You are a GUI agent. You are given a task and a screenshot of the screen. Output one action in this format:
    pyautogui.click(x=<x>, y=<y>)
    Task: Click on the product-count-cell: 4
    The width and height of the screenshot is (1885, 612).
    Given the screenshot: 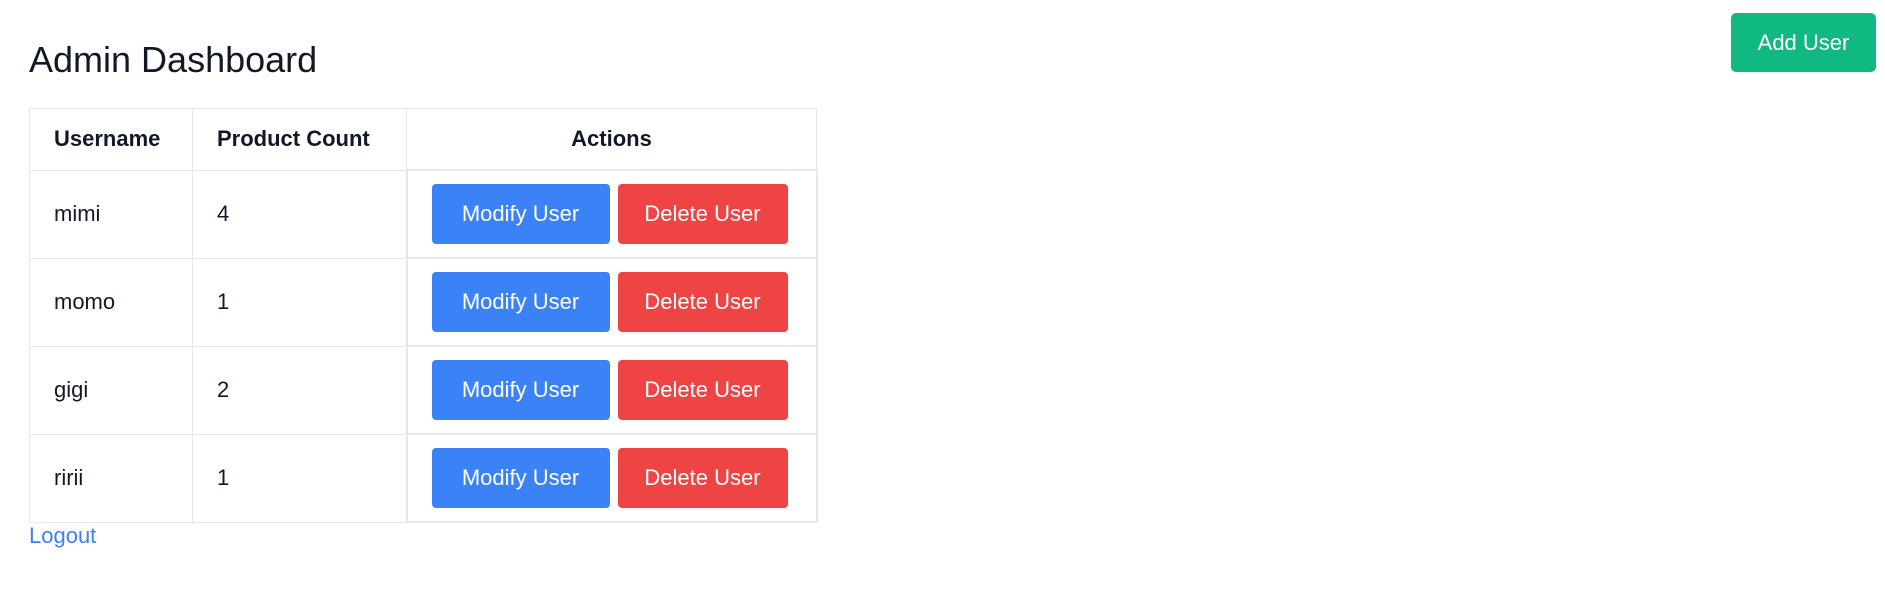 What is the action you would take?
    pyautogui.click(x=299, y=214)
    